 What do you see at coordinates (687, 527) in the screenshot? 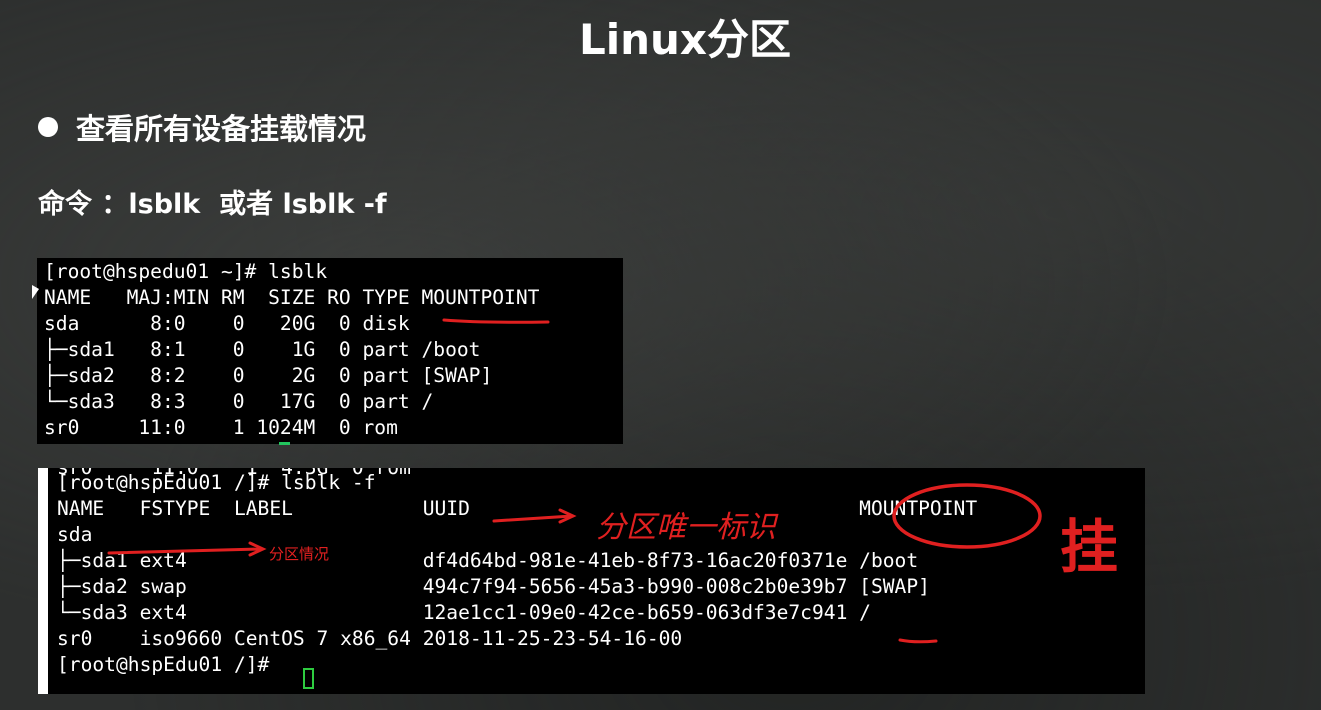
I see `uuid-note: 分区唯一标识` at bounding box center [687, 527].